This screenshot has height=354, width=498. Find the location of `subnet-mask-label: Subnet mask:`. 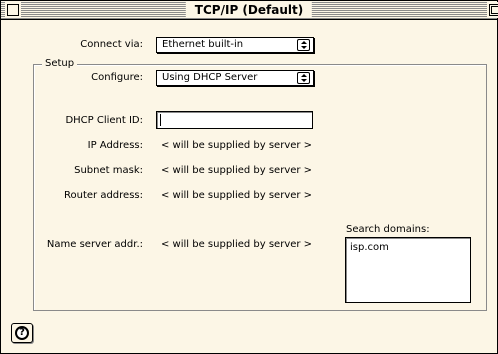

subnet-mask-label: Subnet mask: is located at coordinates (108, 170).